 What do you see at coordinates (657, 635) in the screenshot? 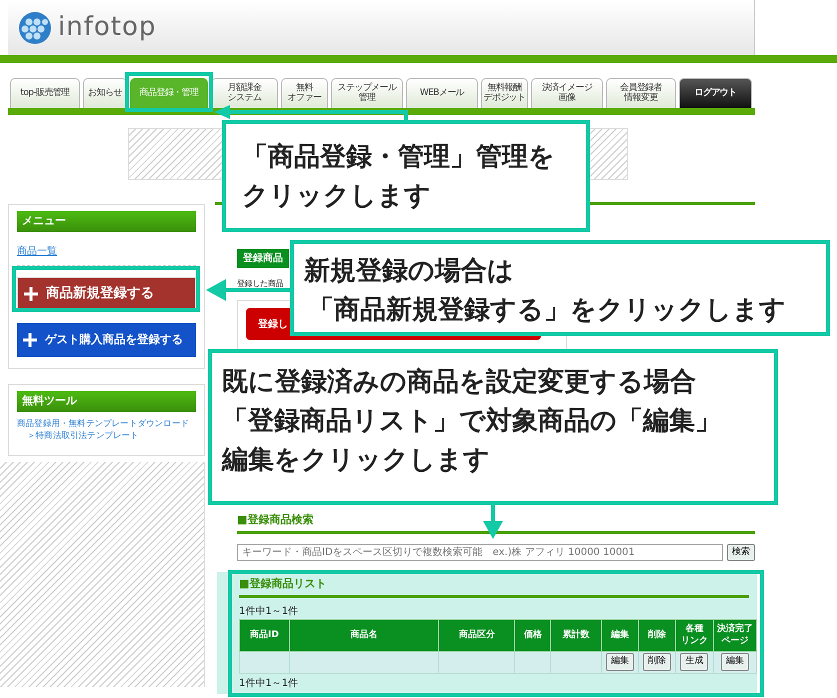
I see `column-header: 削除` at bounding box center [657, 635].